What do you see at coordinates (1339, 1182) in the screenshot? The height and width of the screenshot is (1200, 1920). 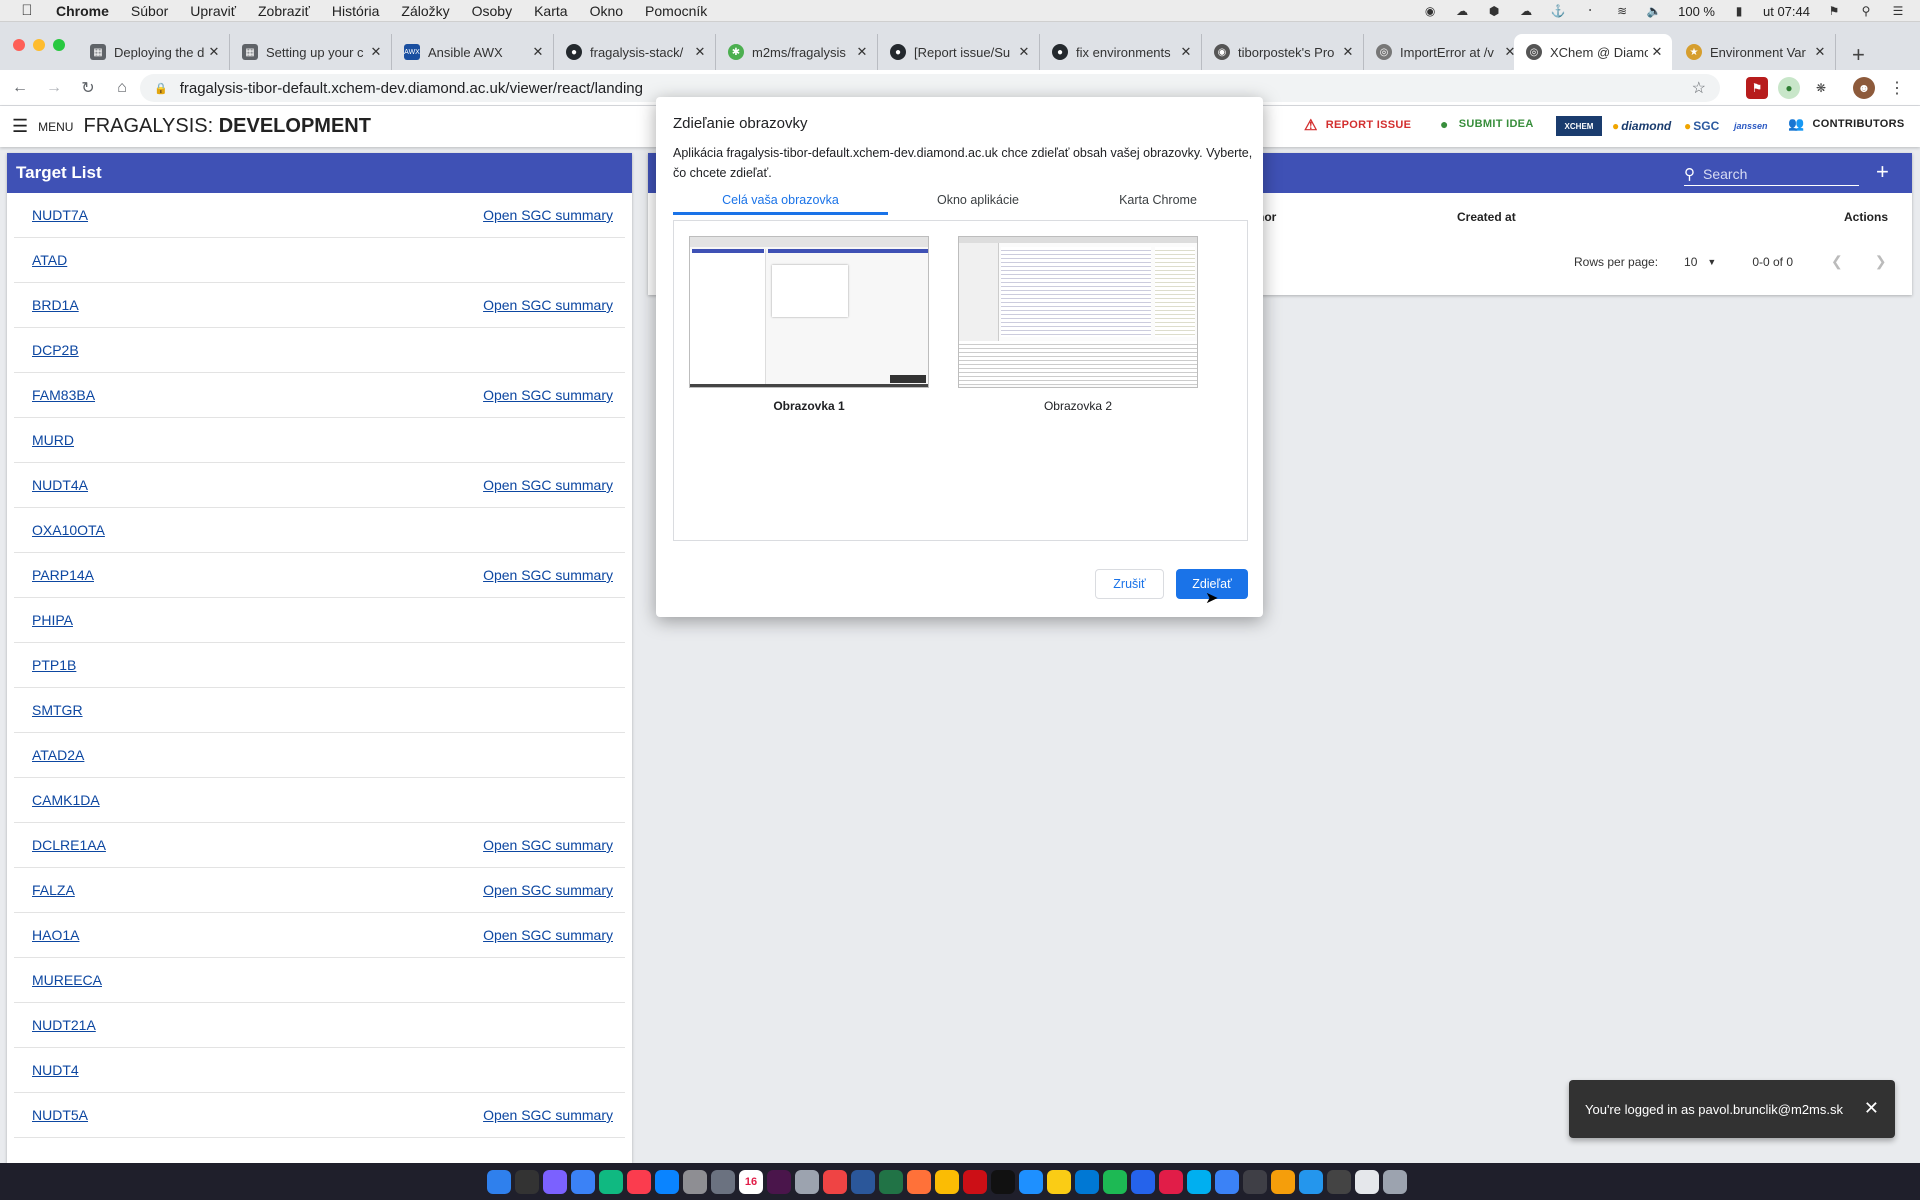 I see `alien-icon` at bounding box center [1339, 1182].